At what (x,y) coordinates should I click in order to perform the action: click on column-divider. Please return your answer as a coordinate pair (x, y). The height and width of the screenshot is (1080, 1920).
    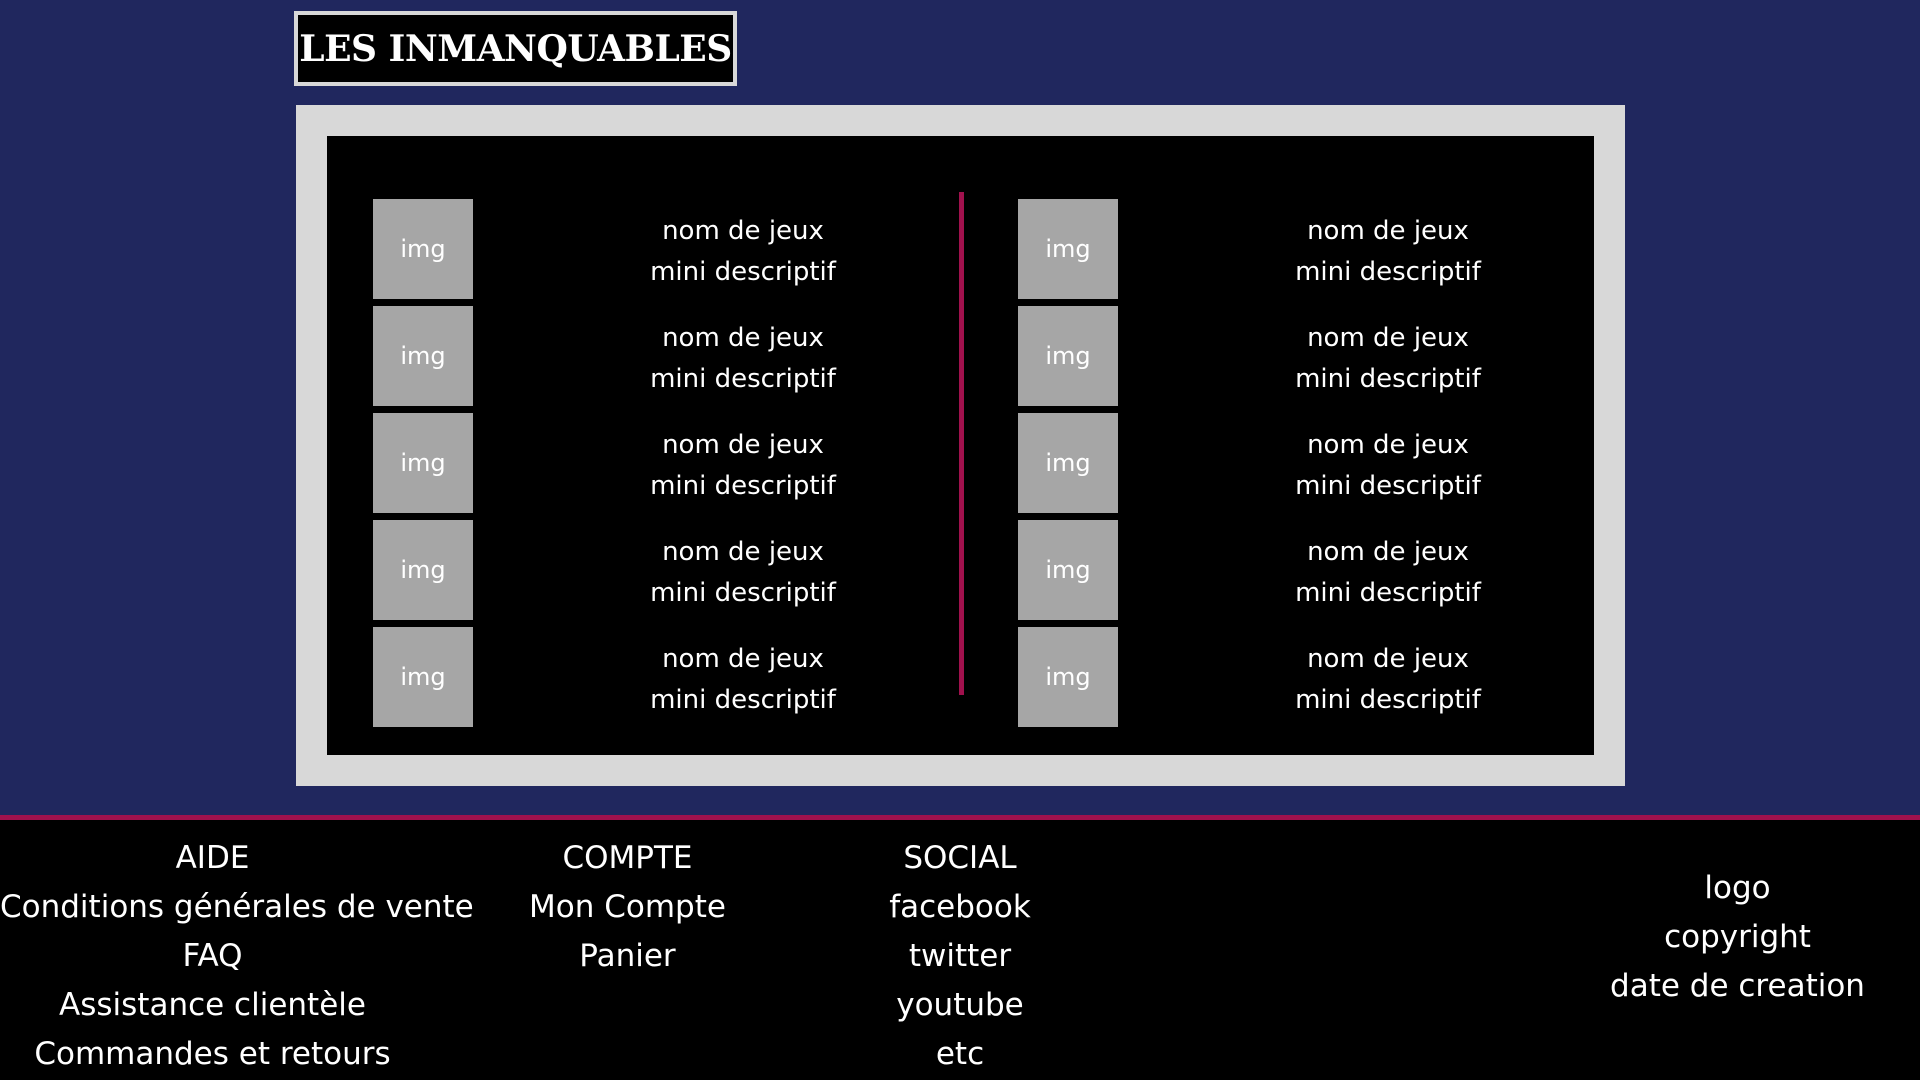
    Looking at the image, I should click on (961, 443).